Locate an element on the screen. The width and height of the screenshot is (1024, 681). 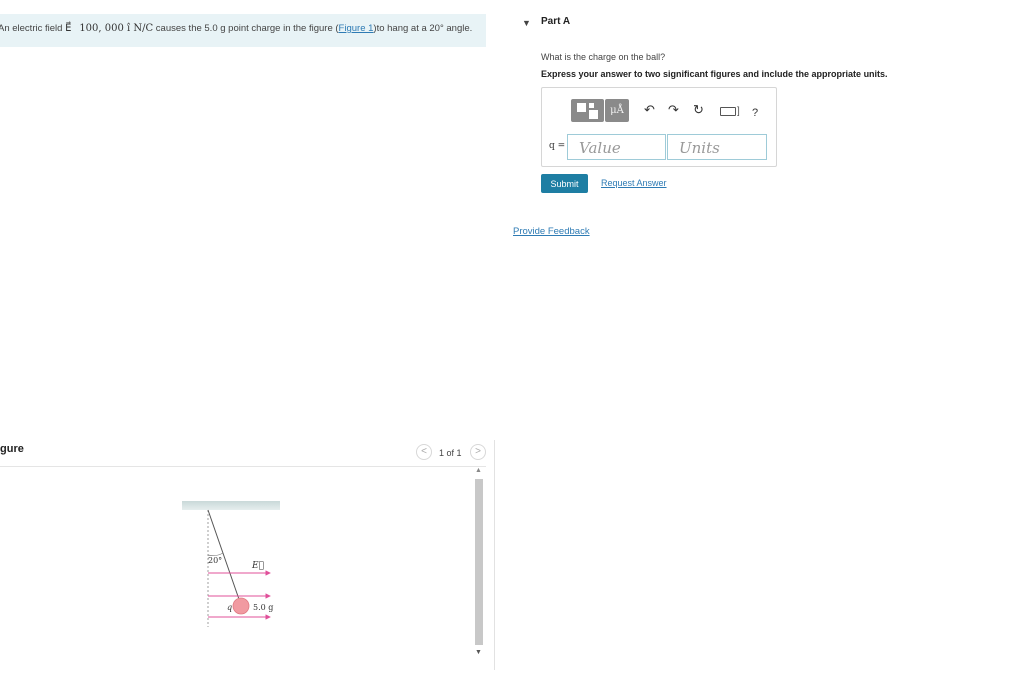
angle-label: 20° is located at coordinates (215, 560).